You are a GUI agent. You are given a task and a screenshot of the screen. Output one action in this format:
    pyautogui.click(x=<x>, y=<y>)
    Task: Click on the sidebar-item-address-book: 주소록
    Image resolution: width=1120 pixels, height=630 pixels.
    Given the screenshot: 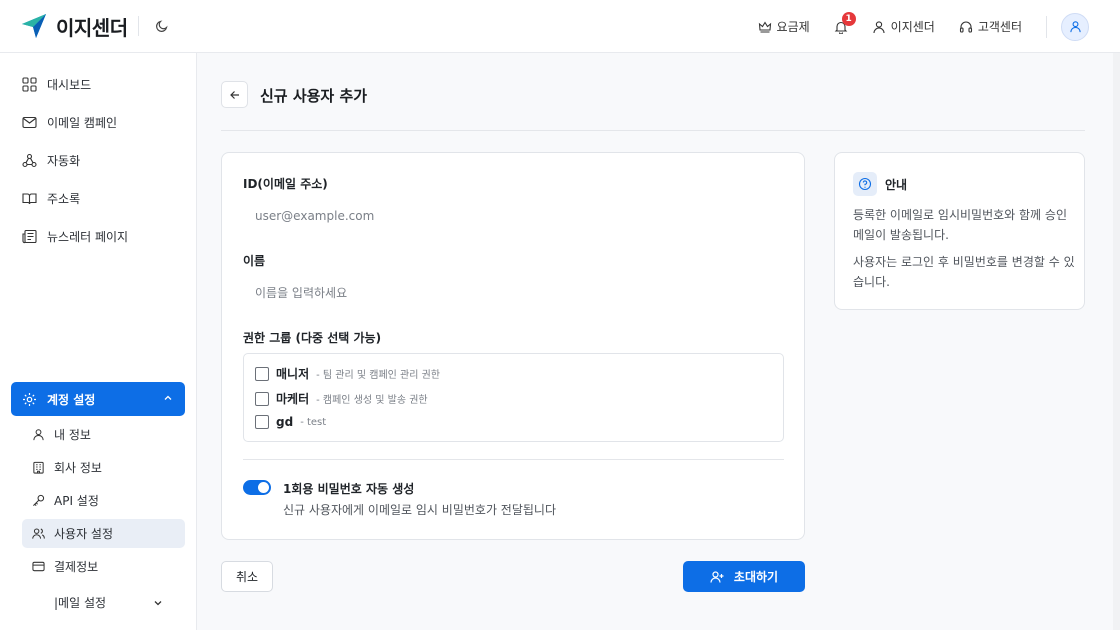 What is the action you would take?
    pyautogui.click(x=51, y=198)
    